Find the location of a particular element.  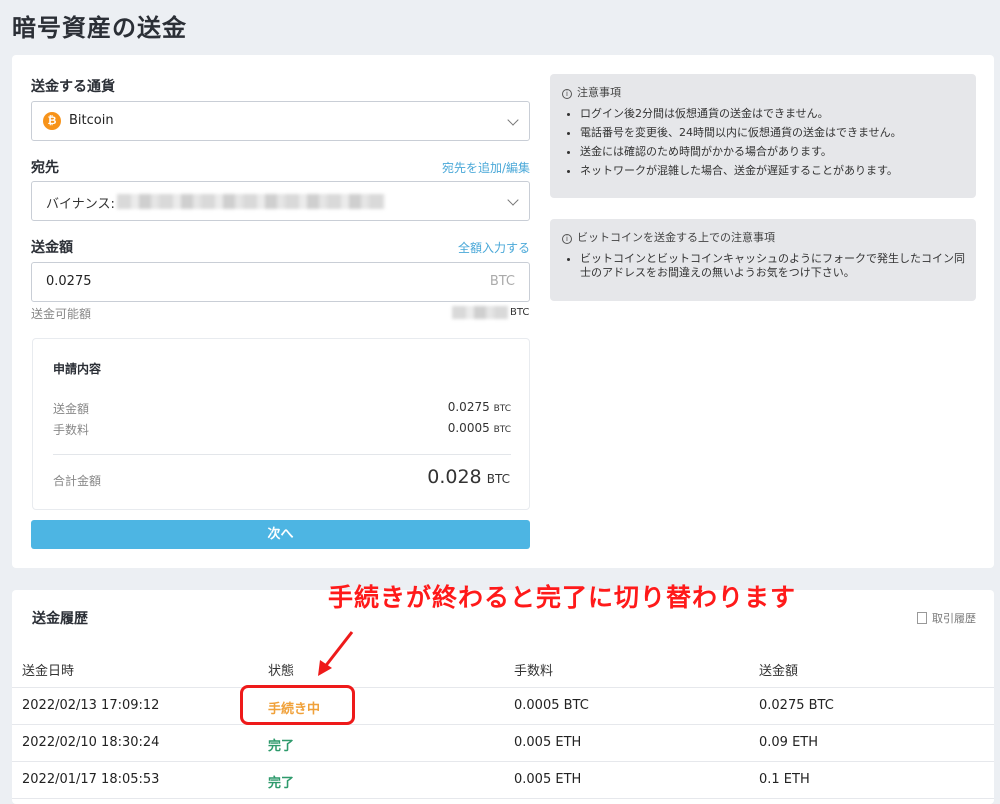

amount-input: 0.0275 BTC is located at coordinates (280, 282).